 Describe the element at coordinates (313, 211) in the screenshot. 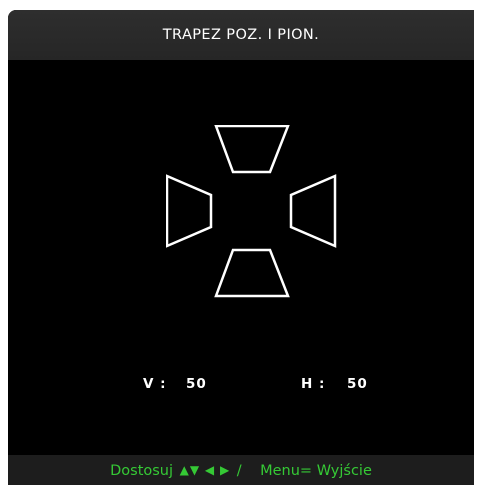

I see `keystone-right-trapezoid-icon` at that location.